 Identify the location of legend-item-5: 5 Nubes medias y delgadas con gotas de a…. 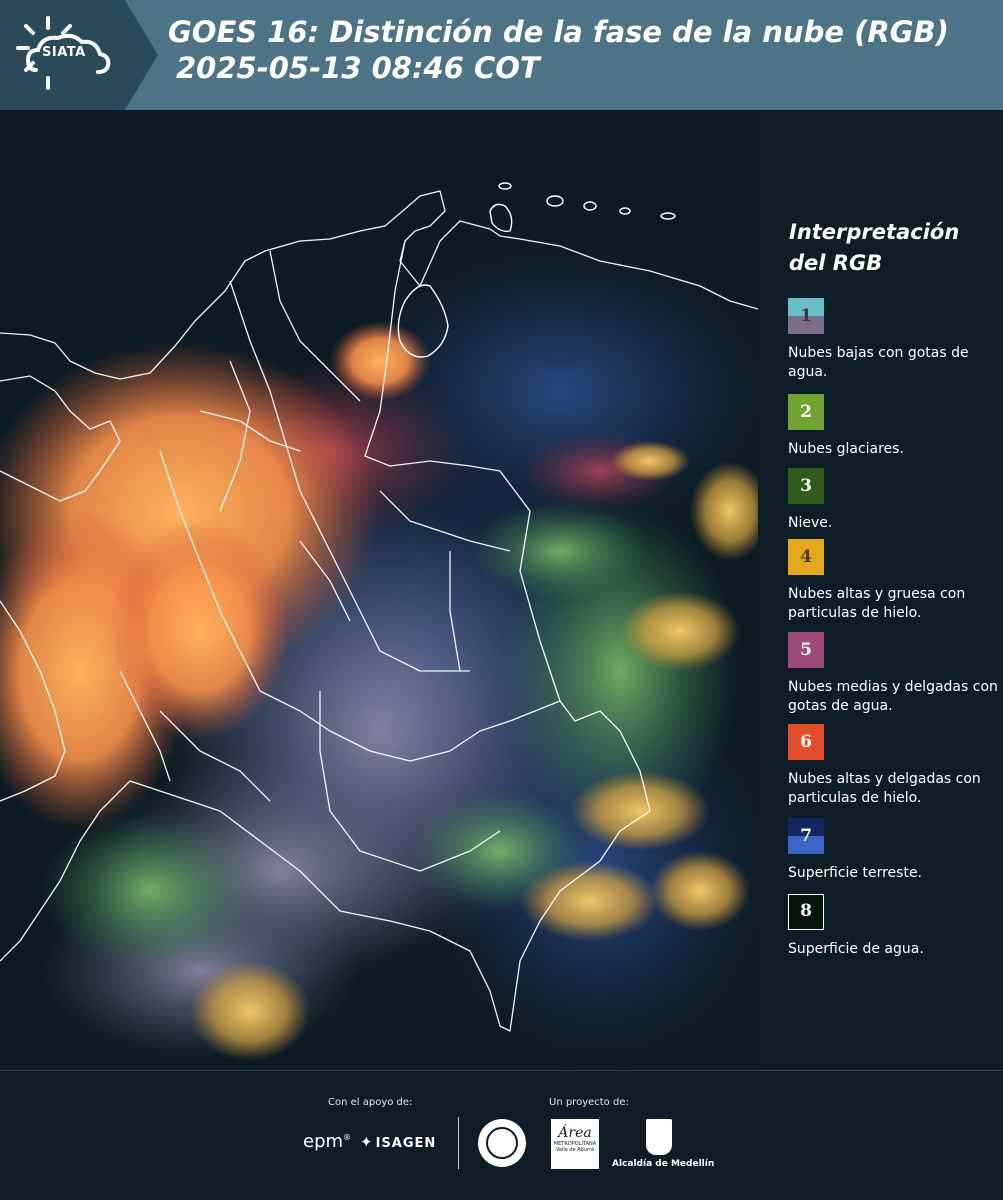
(894, 674).